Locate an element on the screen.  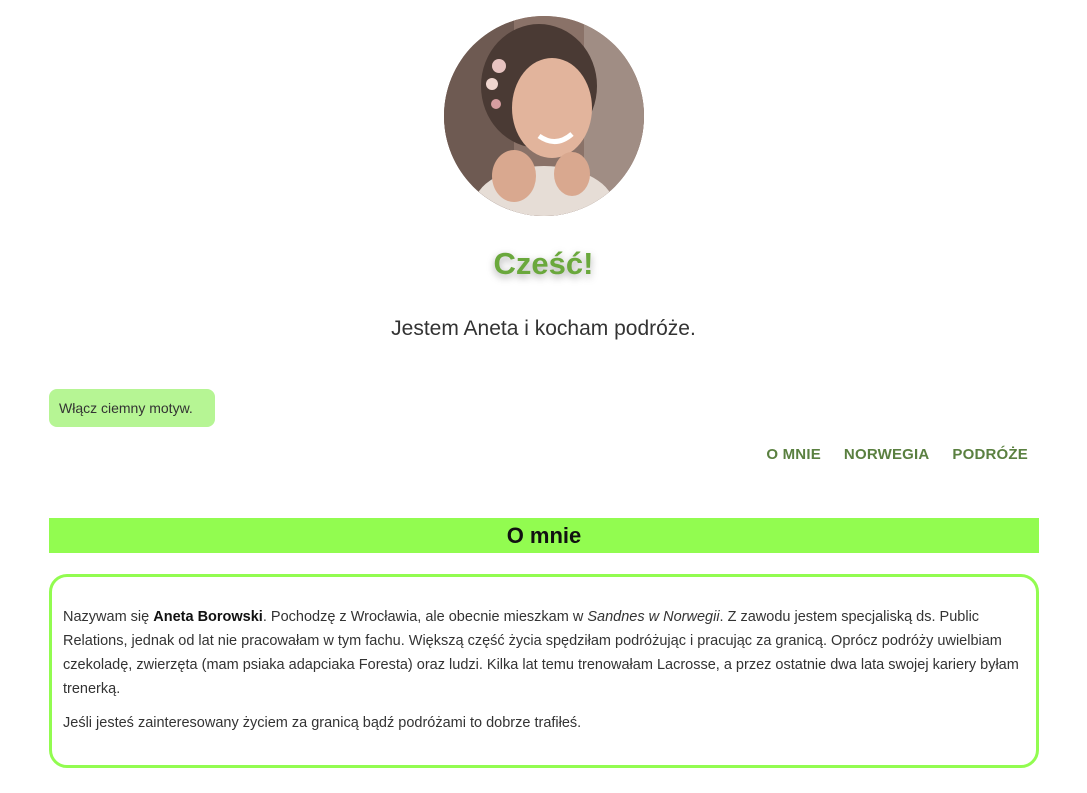
profile-photo is located at coordinates (544, 116).